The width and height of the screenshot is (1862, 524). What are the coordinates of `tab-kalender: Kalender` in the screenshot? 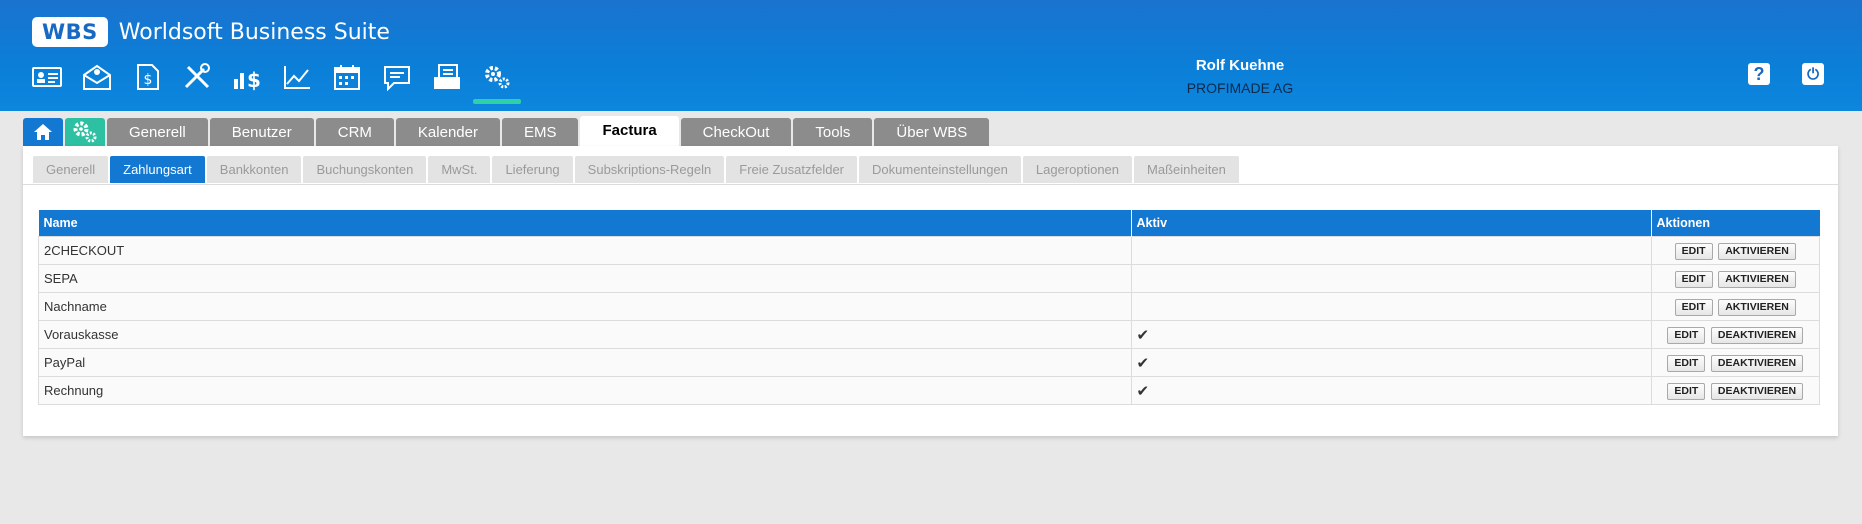 It's located at (447, 132).